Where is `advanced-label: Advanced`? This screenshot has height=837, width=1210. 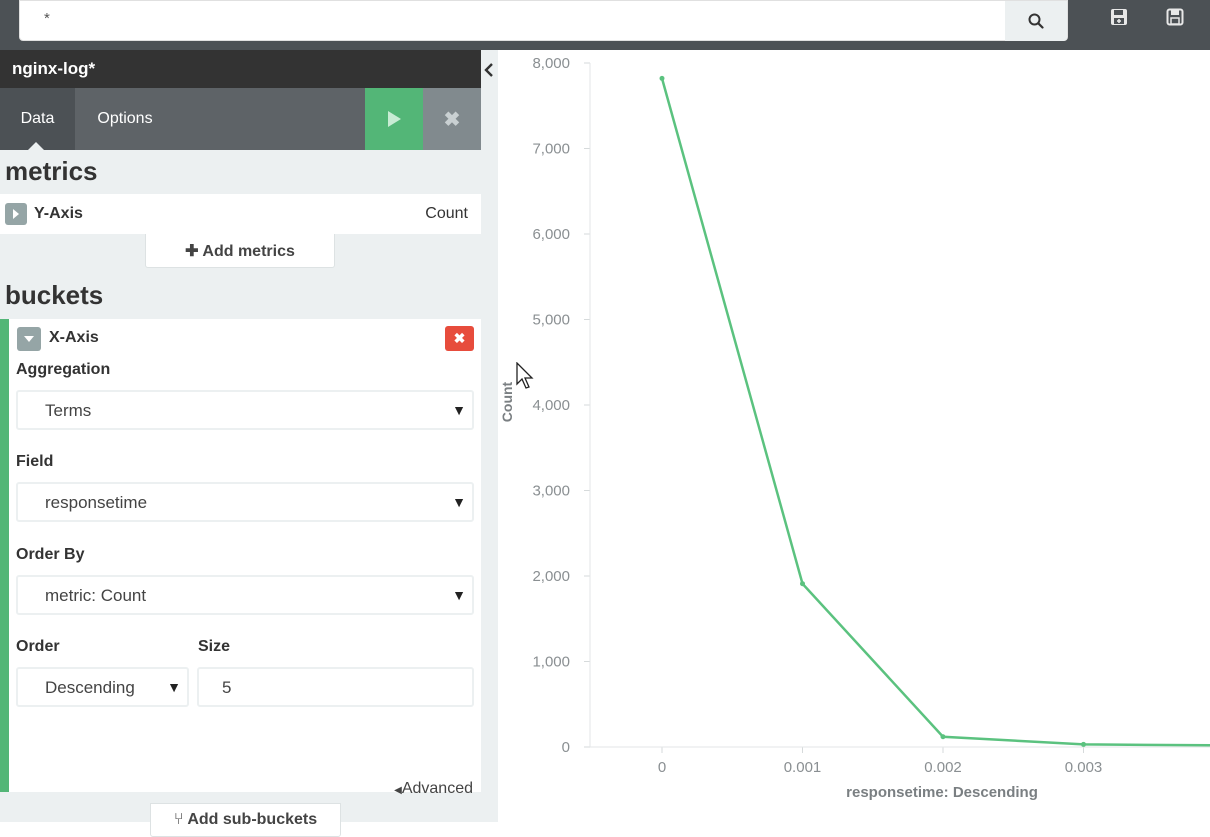
advanced-label: Advanced is located at coordinates (437, 788).